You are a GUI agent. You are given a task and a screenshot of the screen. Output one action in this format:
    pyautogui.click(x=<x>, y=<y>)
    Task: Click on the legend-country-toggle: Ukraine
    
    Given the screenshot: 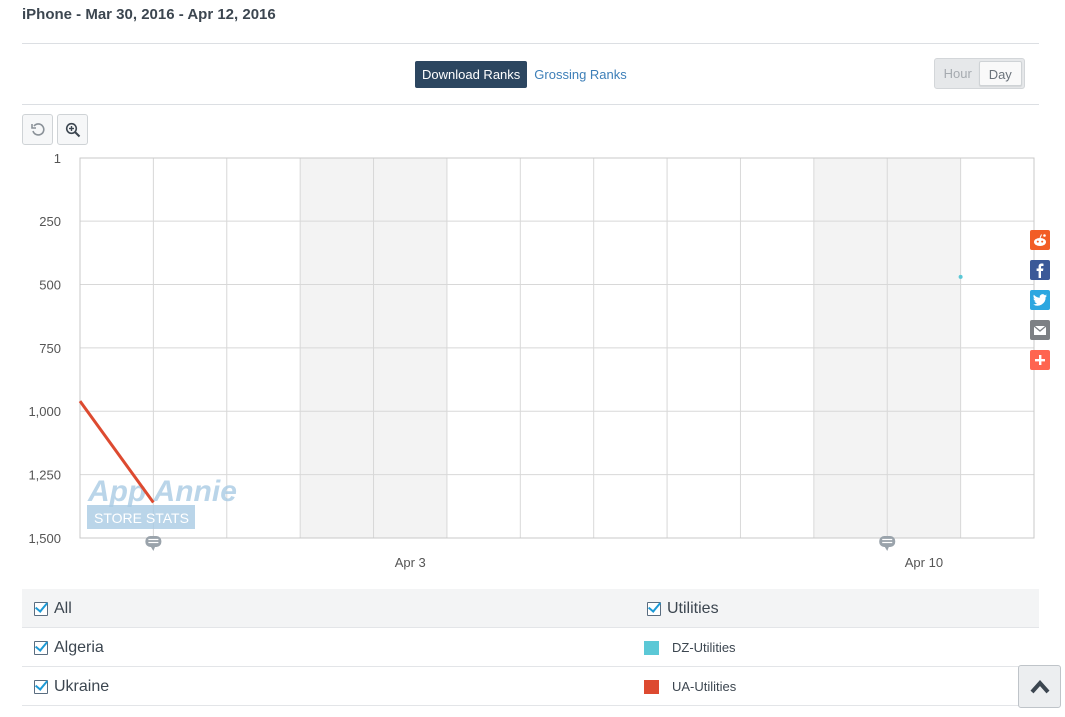 What is the action you would take?
    pyautogui.click(x=71, y=686)
    